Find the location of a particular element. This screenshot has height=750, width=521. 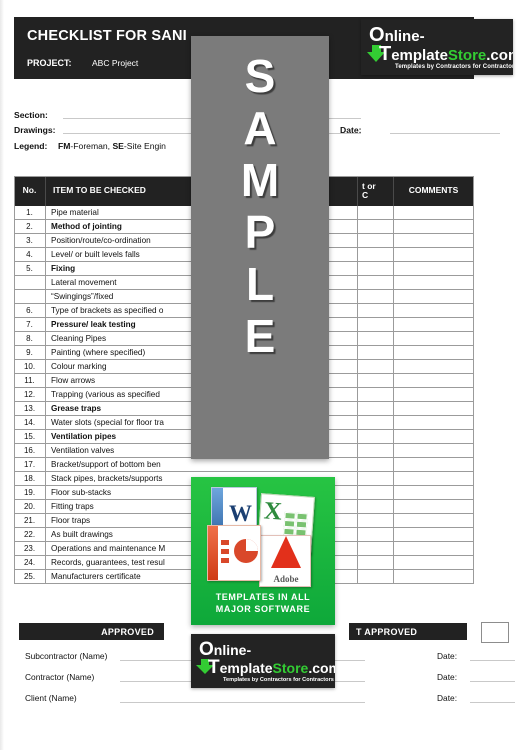

cell-no: 25. is located at coordinates (29, 576).